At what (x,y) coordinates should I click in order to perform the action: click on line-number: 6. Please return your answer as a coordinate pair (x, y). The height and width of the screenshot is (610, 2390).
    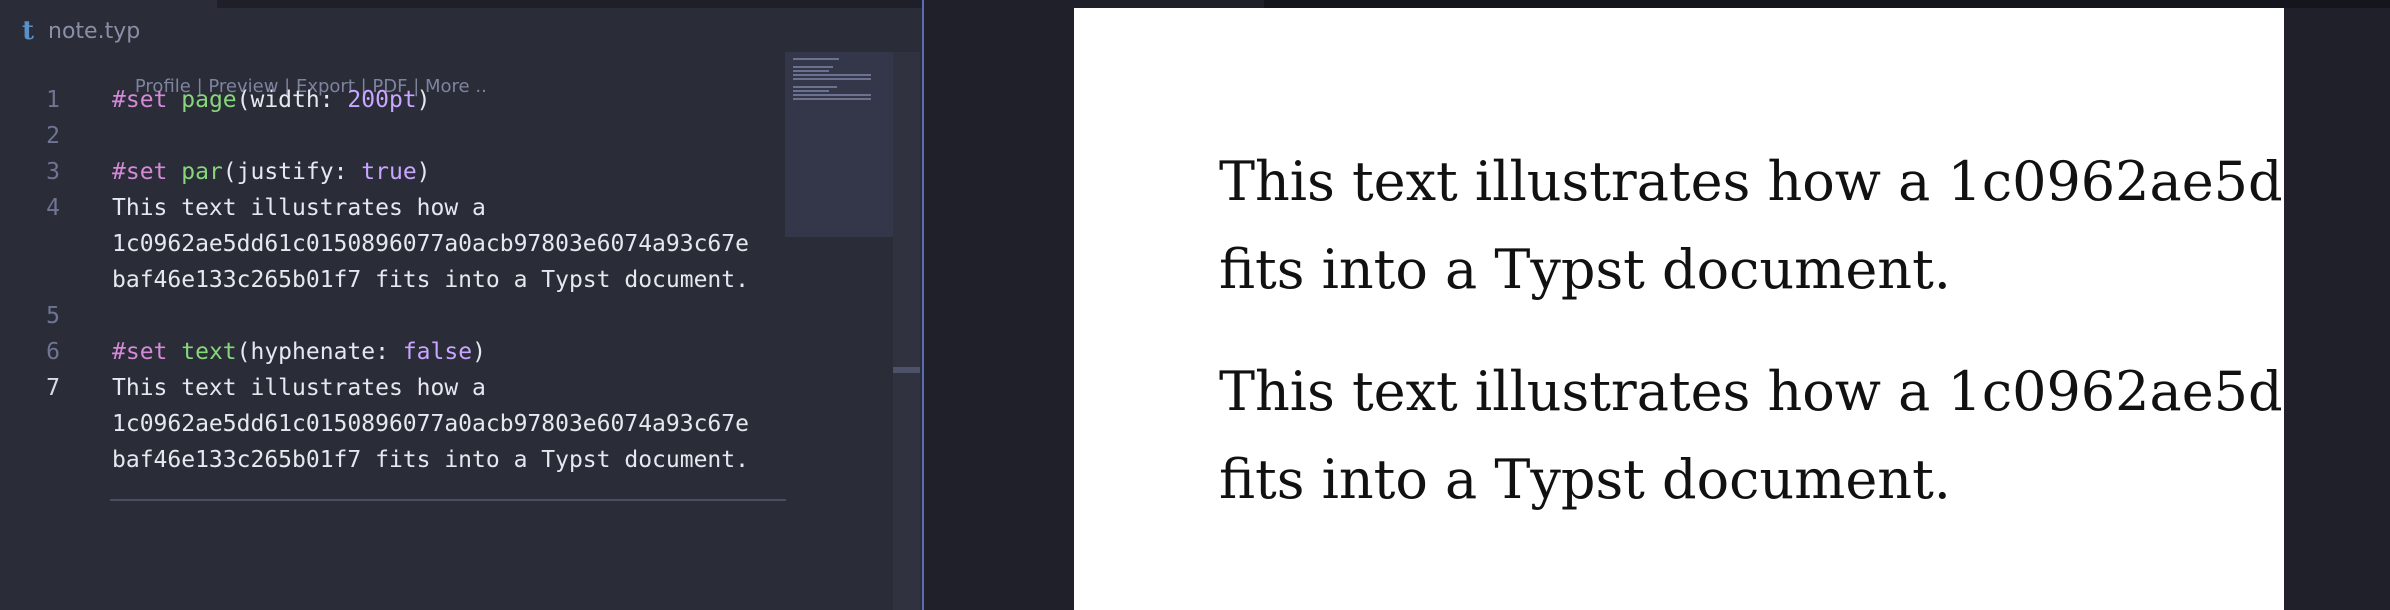
    Looking at the image, I should click on (53, 352).